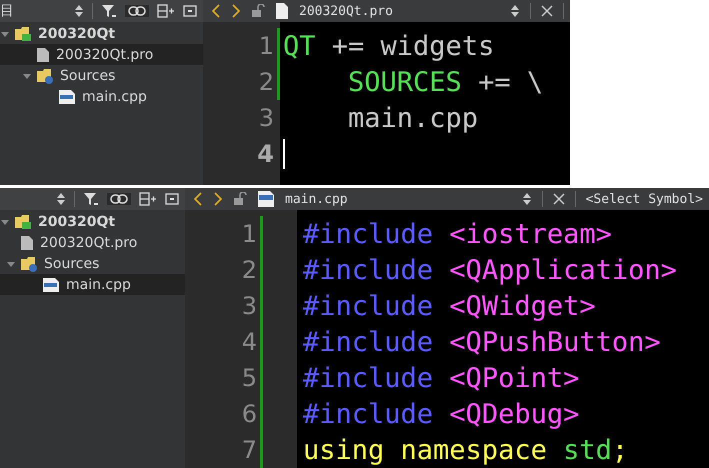 The width and height of the screenshot is (709, 468). What do you see at coordinates (449, 306) in the screenshot?
I see `code-line: #include <QWidget>` at bounding box center [449, 306].